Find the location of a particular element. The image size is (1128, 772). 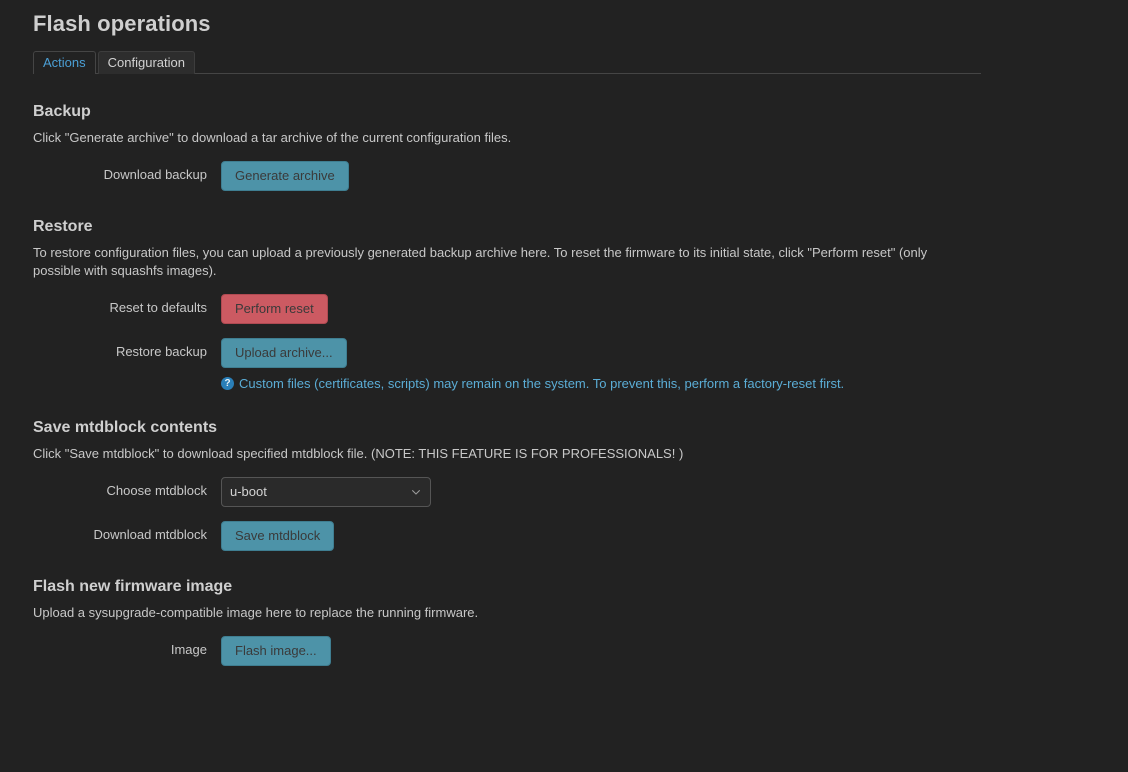

perform-reset-button: Perform reset is located at coordinates (274, 309).